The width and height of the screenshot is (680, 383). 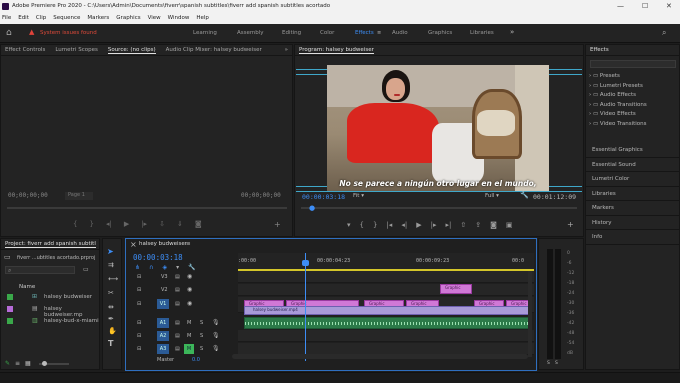 I want to click on audio-clip-a1, so click(x=388, y=323).